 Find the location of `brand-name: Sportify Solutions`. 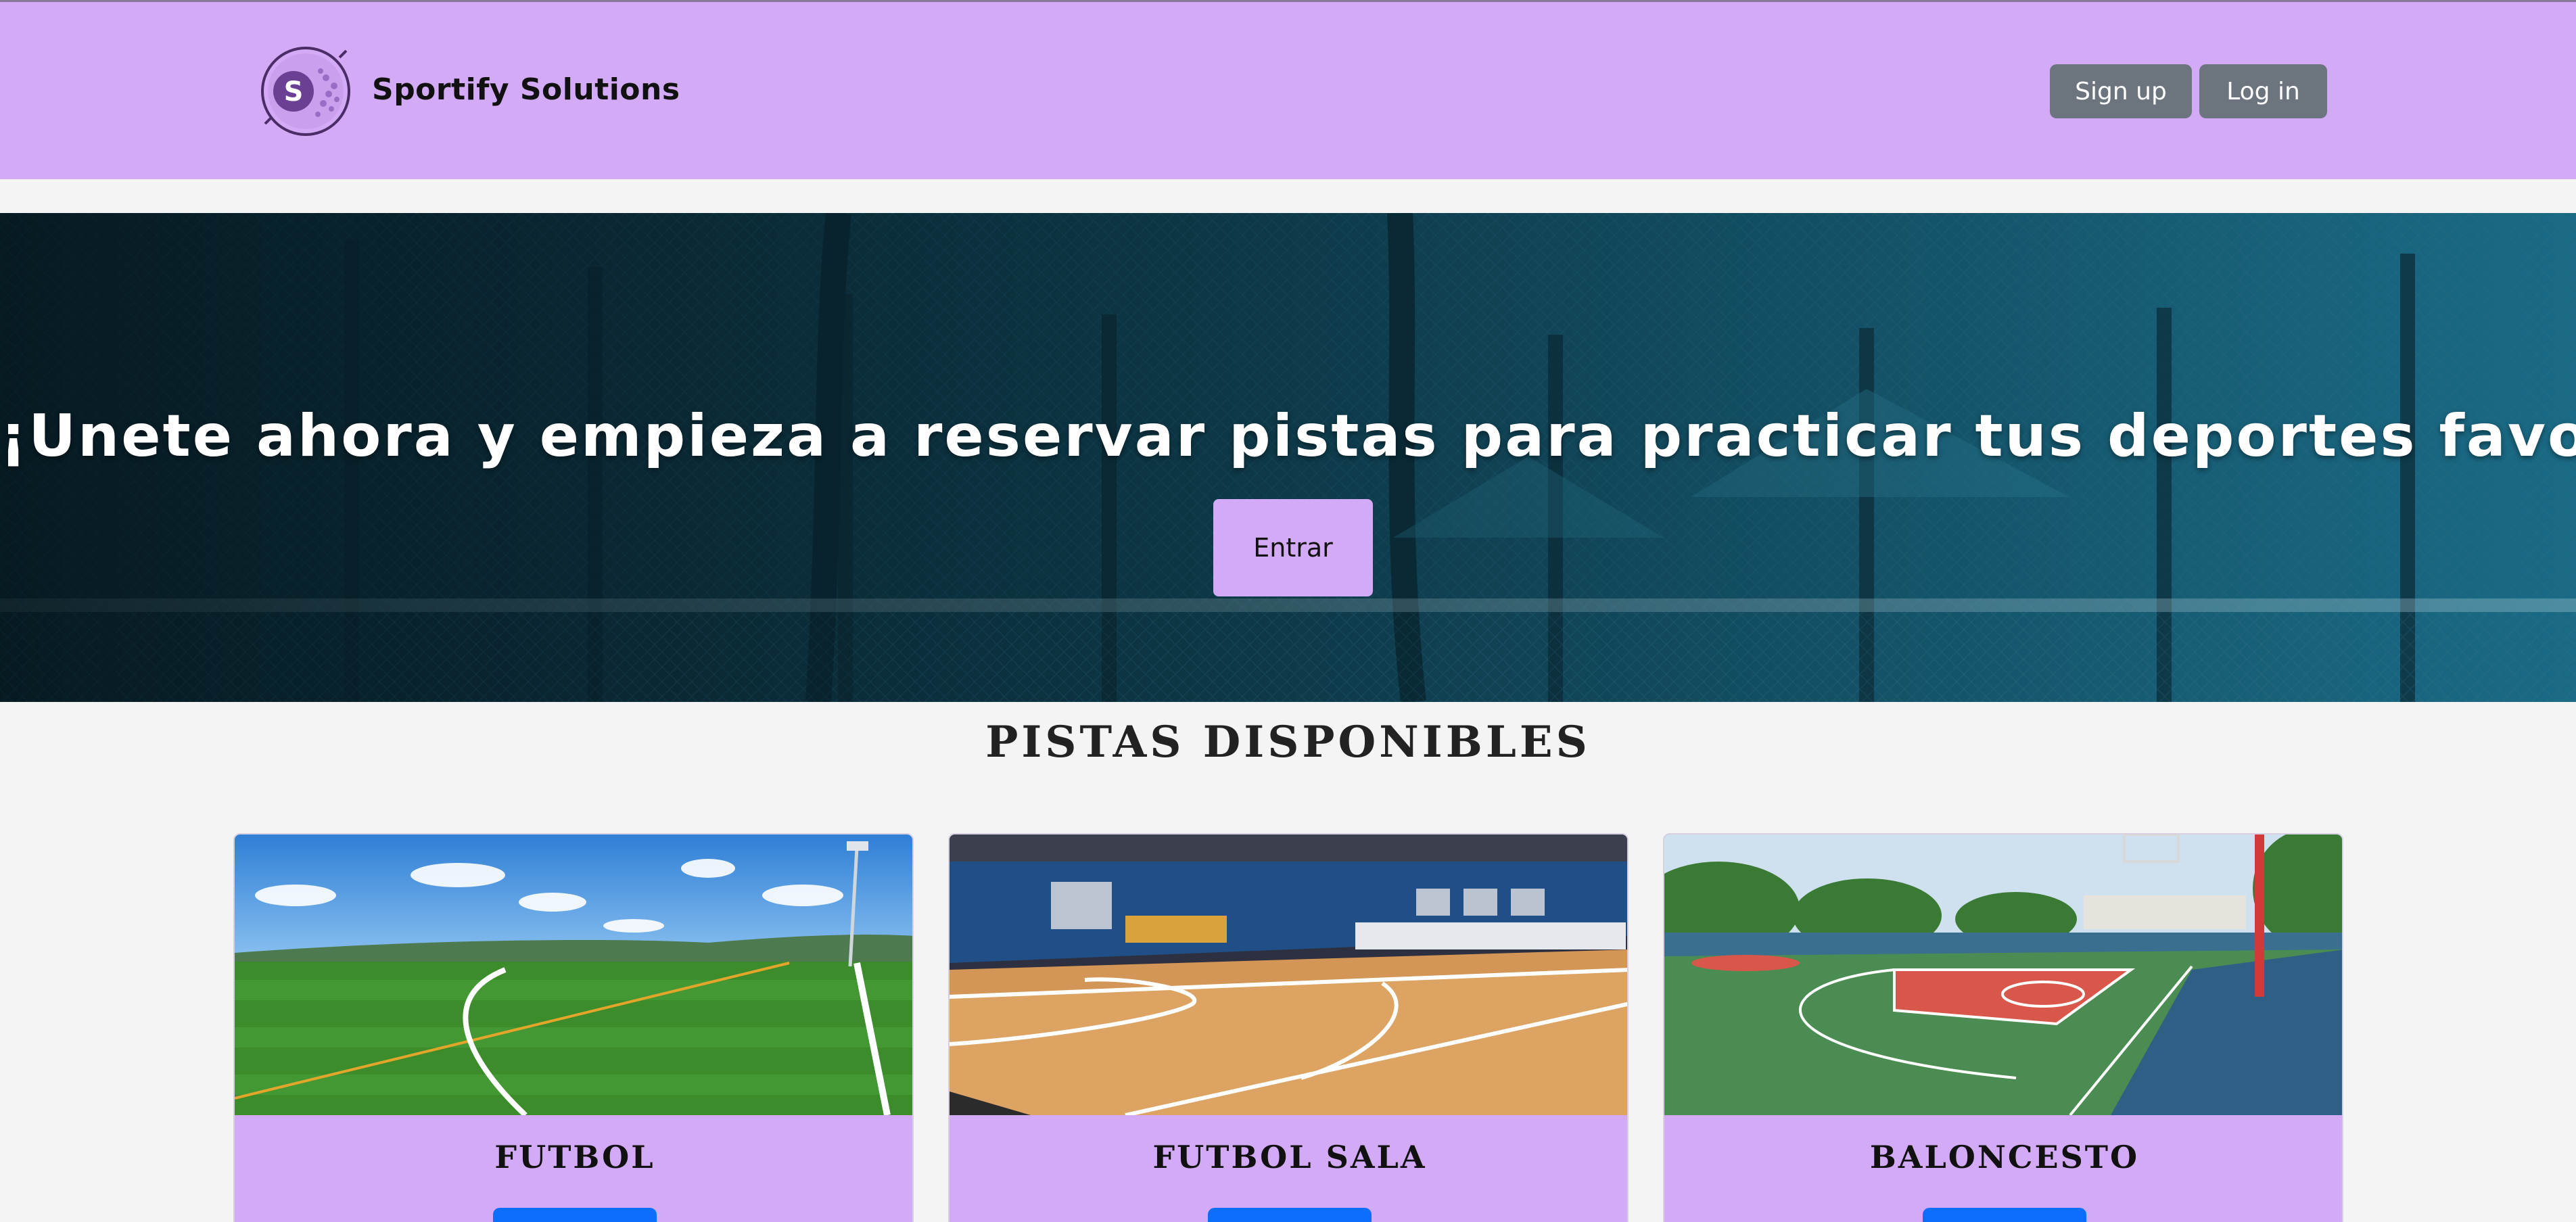

brand-name: Sportify Solutions is located at coordinates (526, 90).